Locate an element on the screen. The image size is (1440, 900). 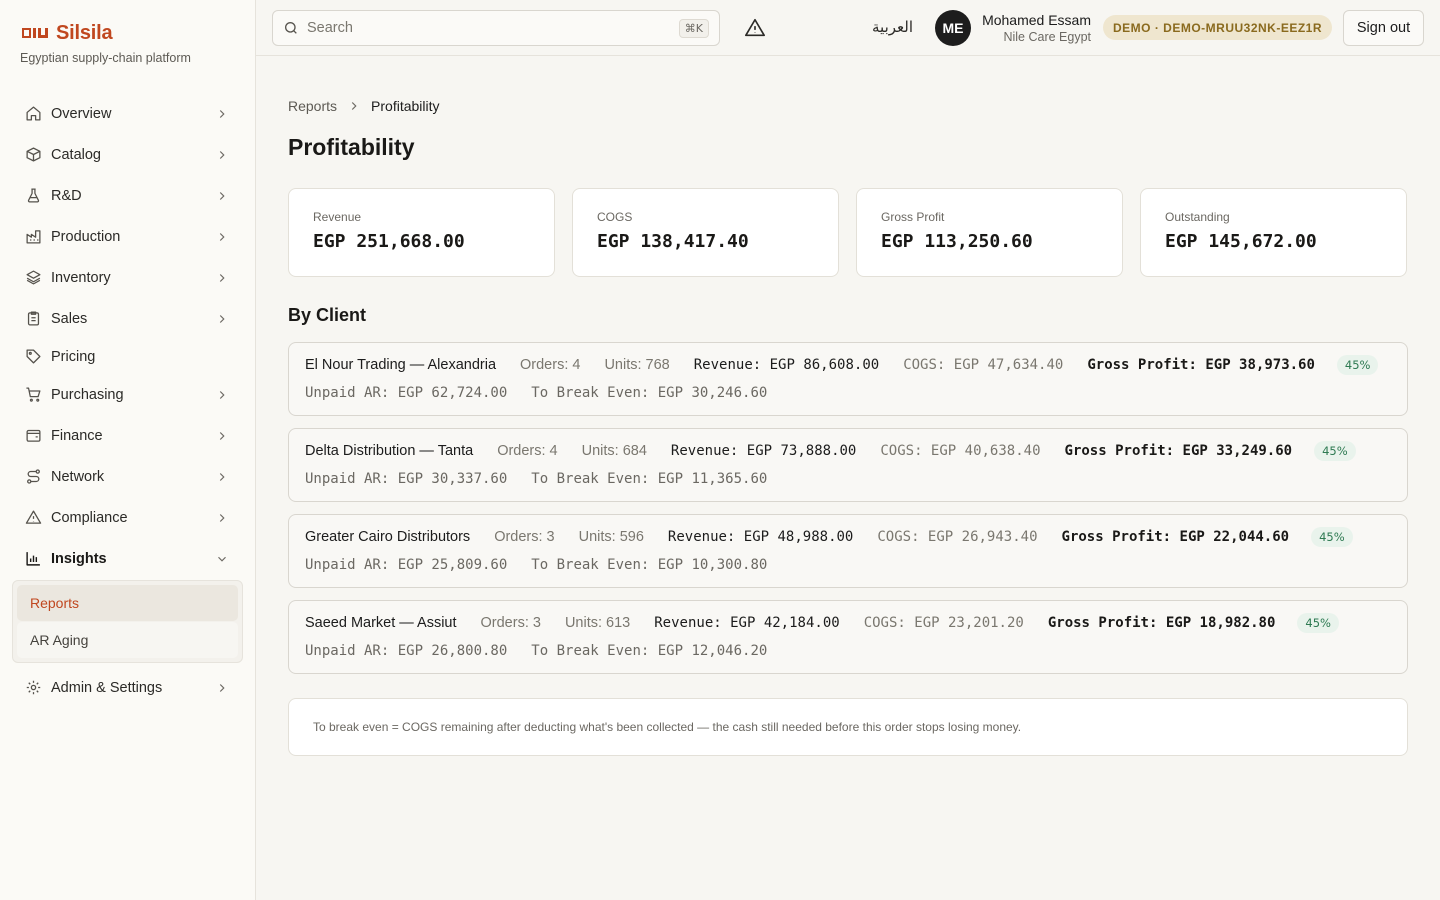
client-cogs: COGS: EGP 23,201.20 is located at coordinates (943, 623).